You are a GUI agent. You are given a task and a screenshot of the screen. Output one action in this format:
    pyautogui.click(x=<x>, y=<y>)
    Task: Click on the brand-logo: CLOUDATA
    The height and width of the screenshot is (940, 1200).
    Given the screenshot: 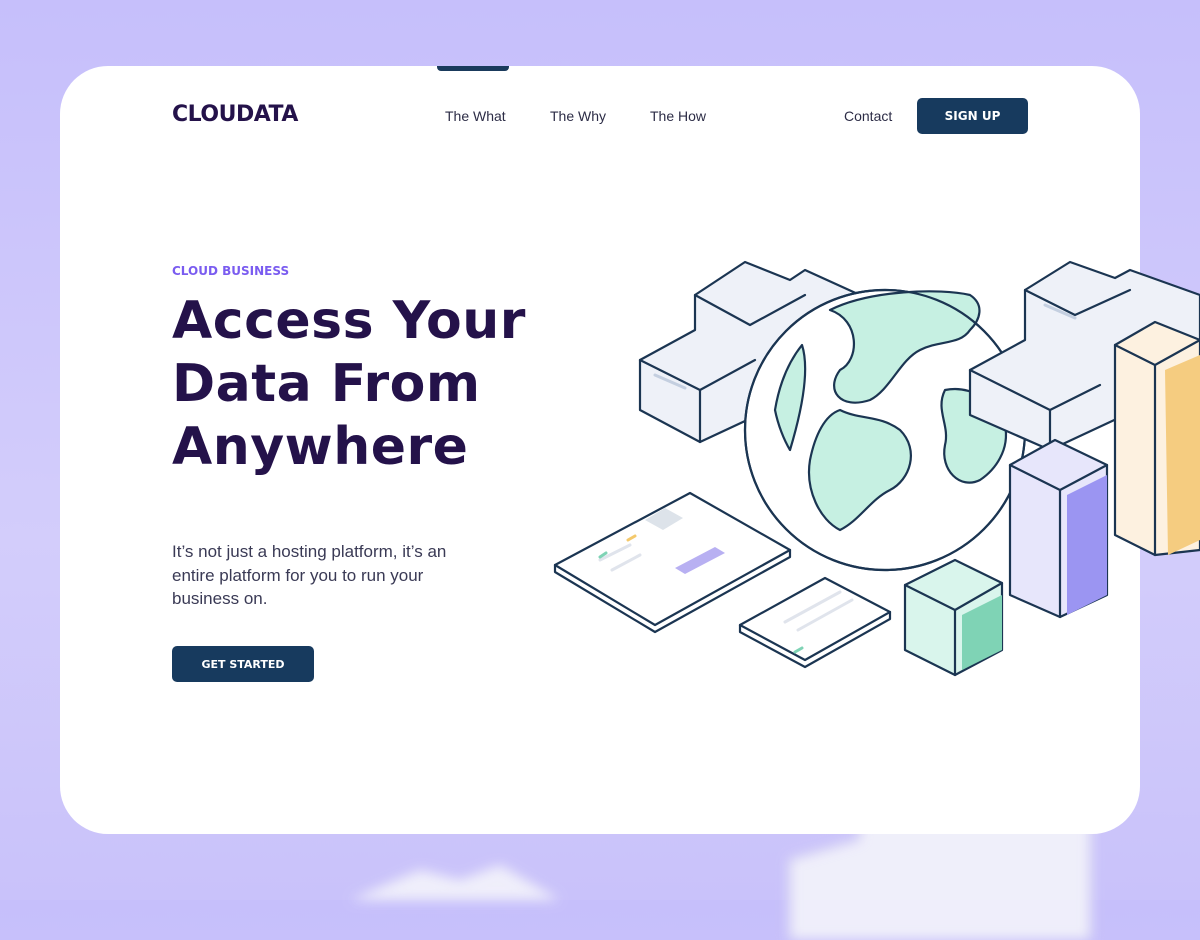 What is the action you would take?
    pyautogui.click(x=235, y=114)
    